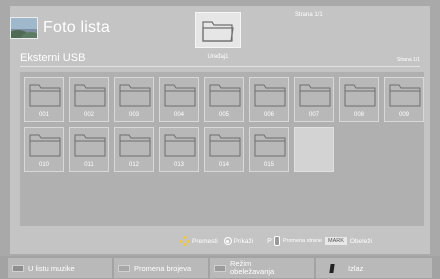 The width and height of the screenshot is (440, 279). What do you see at coordinates (314, 149) in the screenshot?
I see `empty-slot` at bounding box center [314, 149].